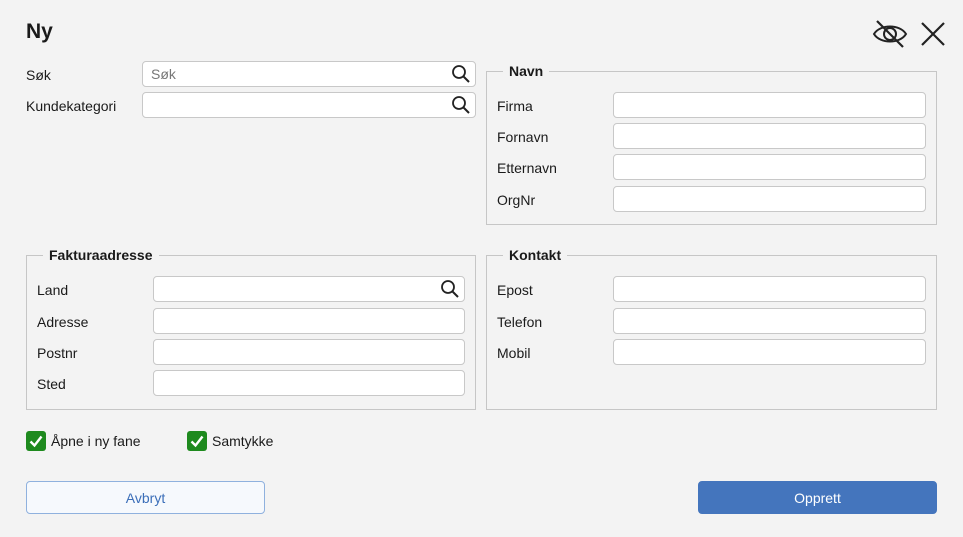 The height and width of the screenshot is (537, 963). I want to click on telefon-row: Telefon, so click(712, 322).